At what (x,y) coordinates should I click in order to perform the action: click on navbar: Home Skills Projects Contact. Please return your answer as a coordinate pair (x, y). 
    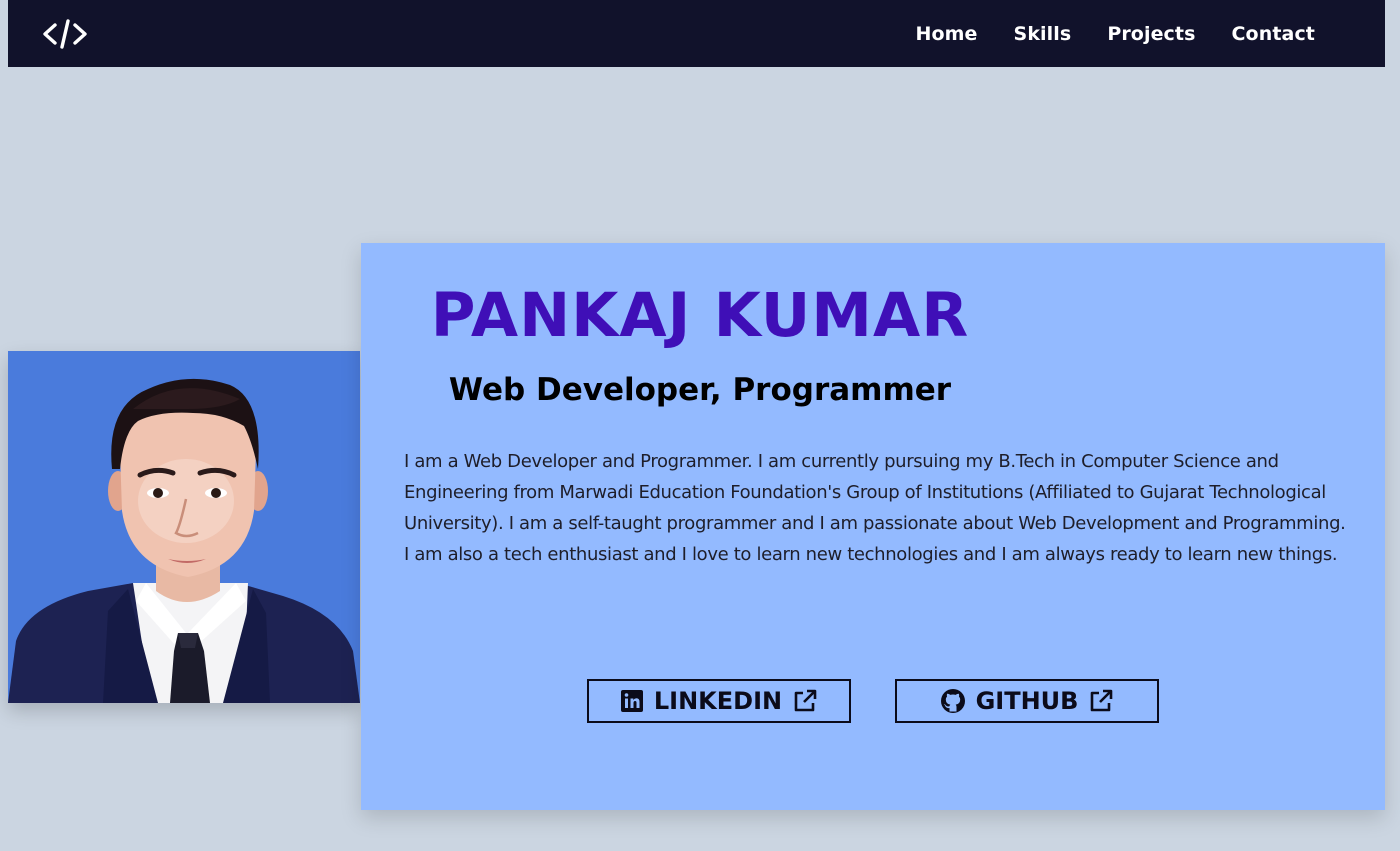
    Looking at the image, I should click on (696, 33).